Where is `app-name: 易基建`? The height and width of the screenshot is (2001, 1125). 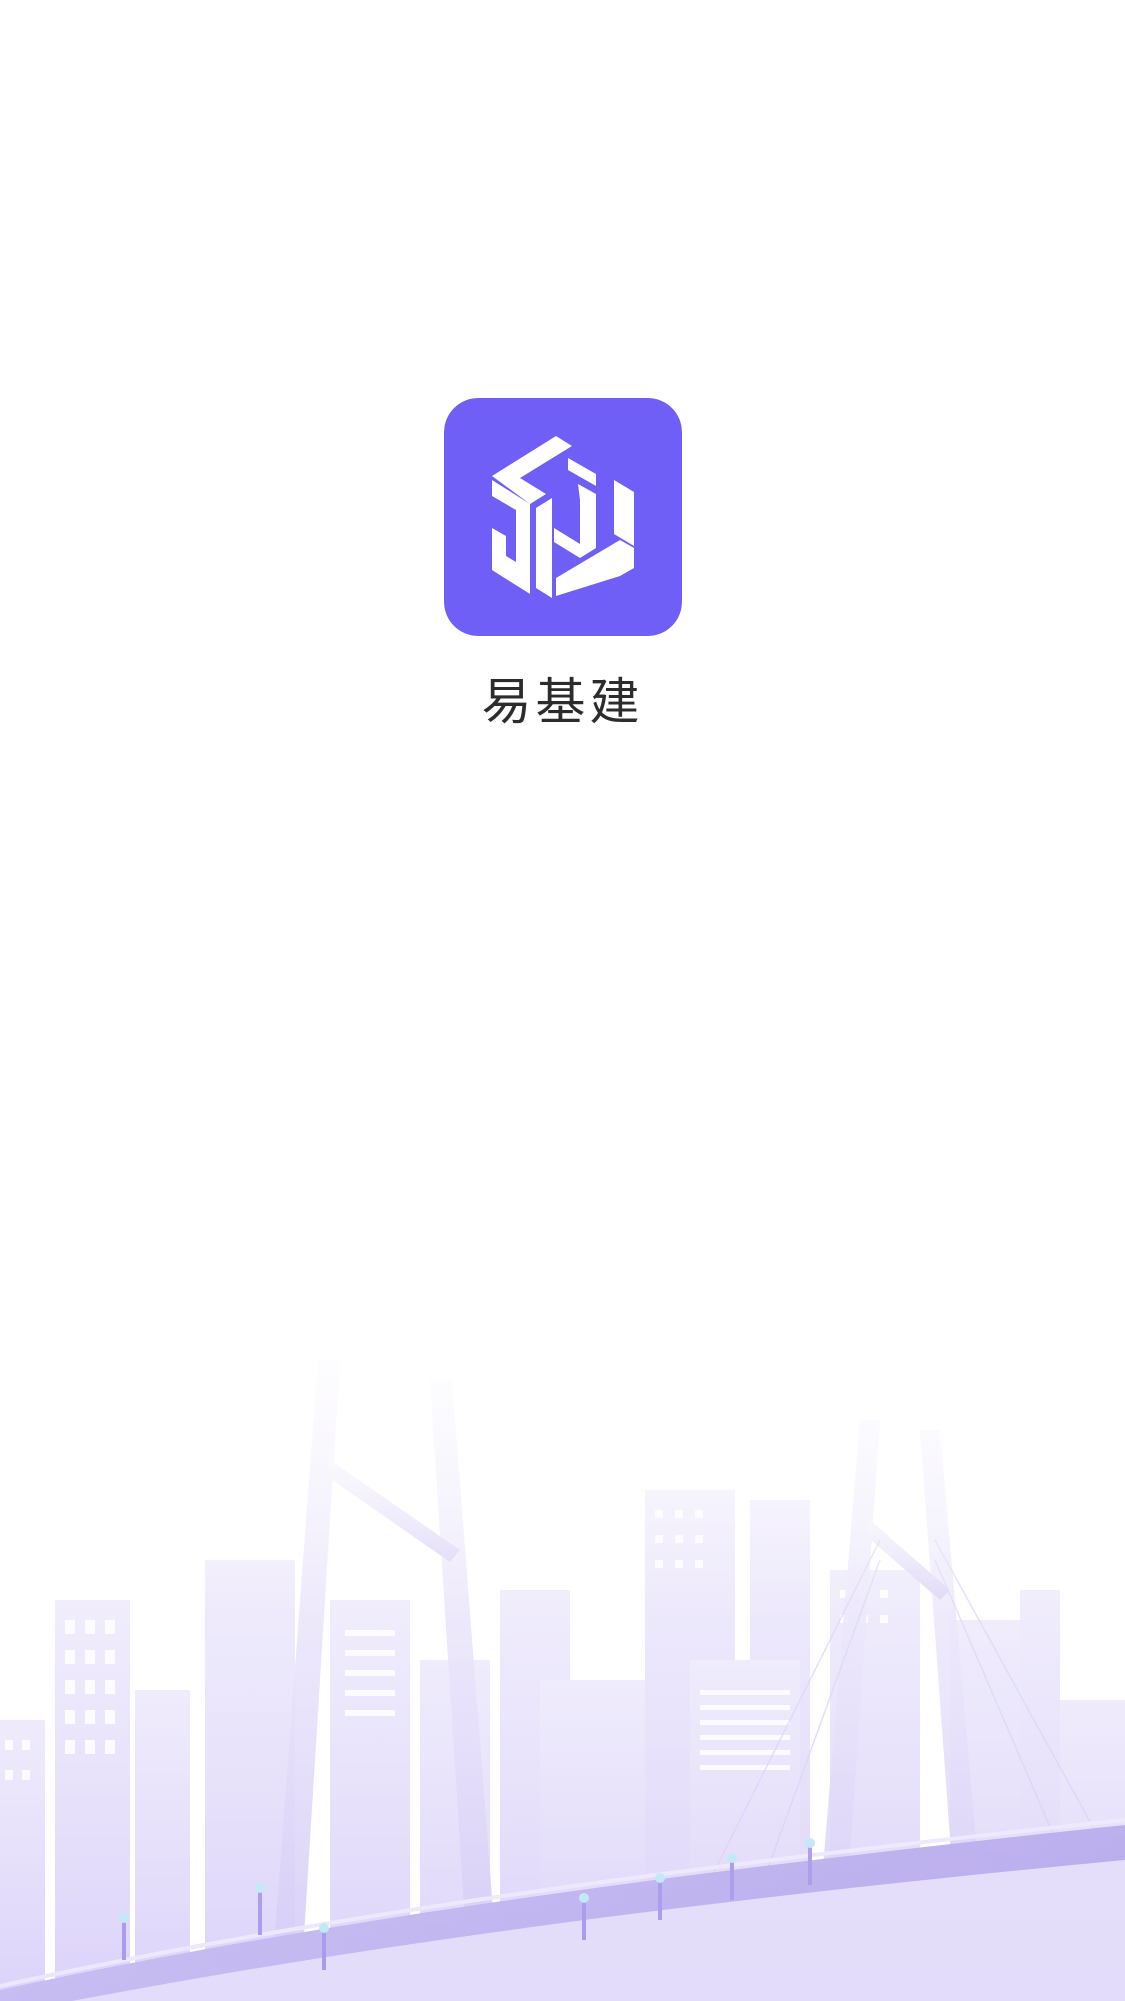 app-name: 易基建 is located at coordinates (562, 702).